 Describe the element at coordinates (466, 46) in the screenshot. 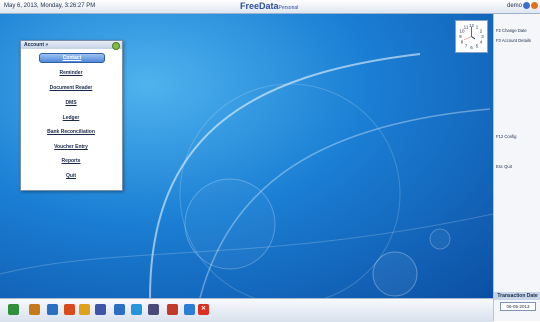

I see `clock-numeral: 7` at that location.